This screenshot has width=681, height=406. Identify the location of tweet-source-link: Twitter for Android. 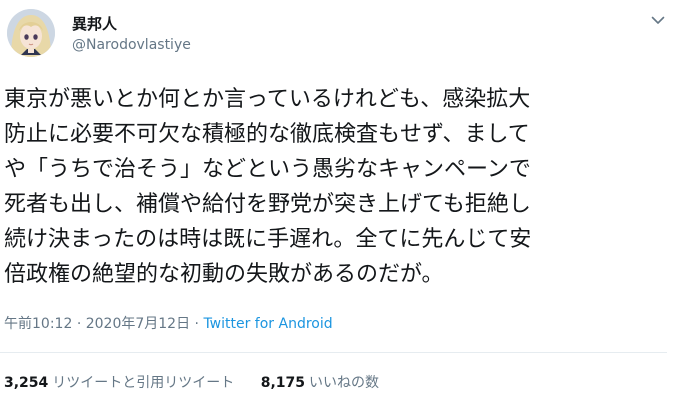
(267, 324).